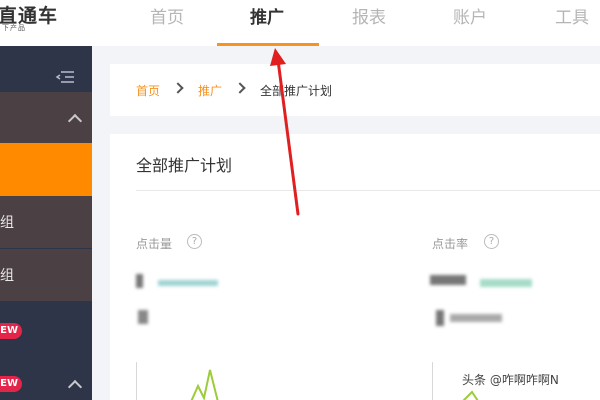 The image size is (600, 400). Describe the element at coordinates (510, 380) in the screenshot. I see `watermark: 头条 @咋啊咋啊N` at that location.